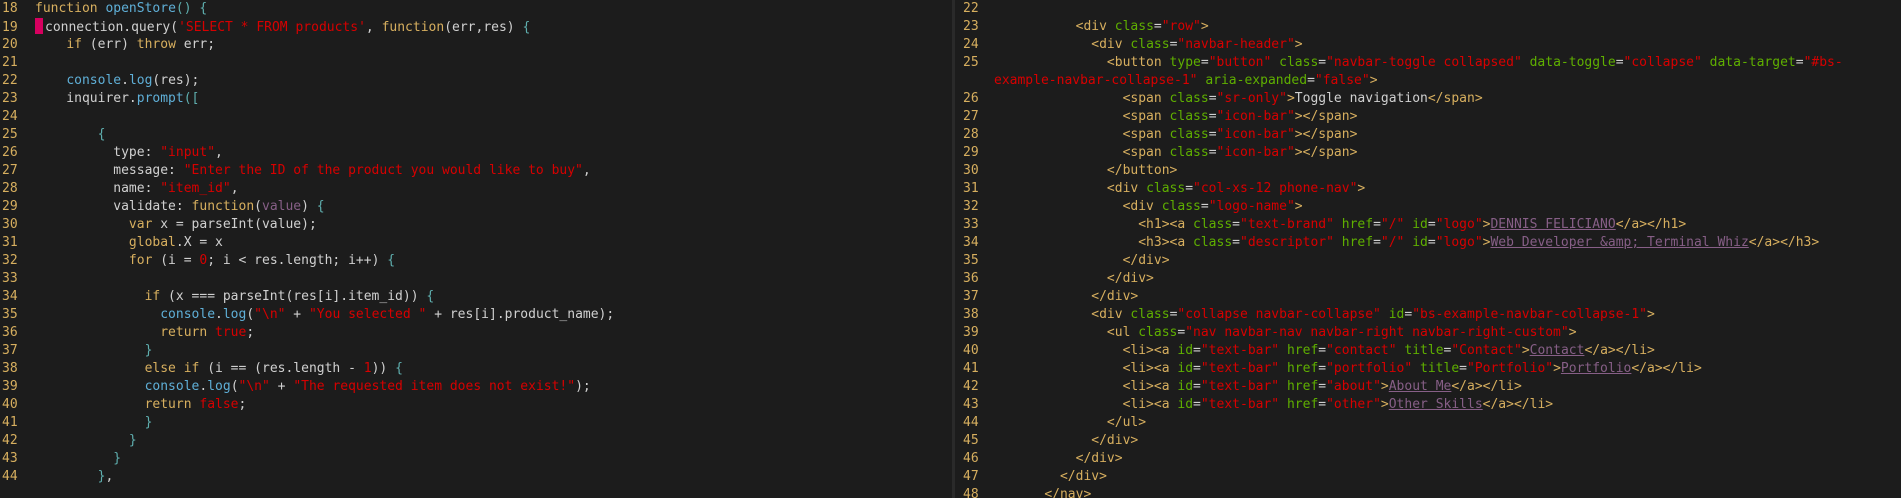 The height and width of the screenshot is (498, 1901). I want to click on code-token: function, so click(413, 27).